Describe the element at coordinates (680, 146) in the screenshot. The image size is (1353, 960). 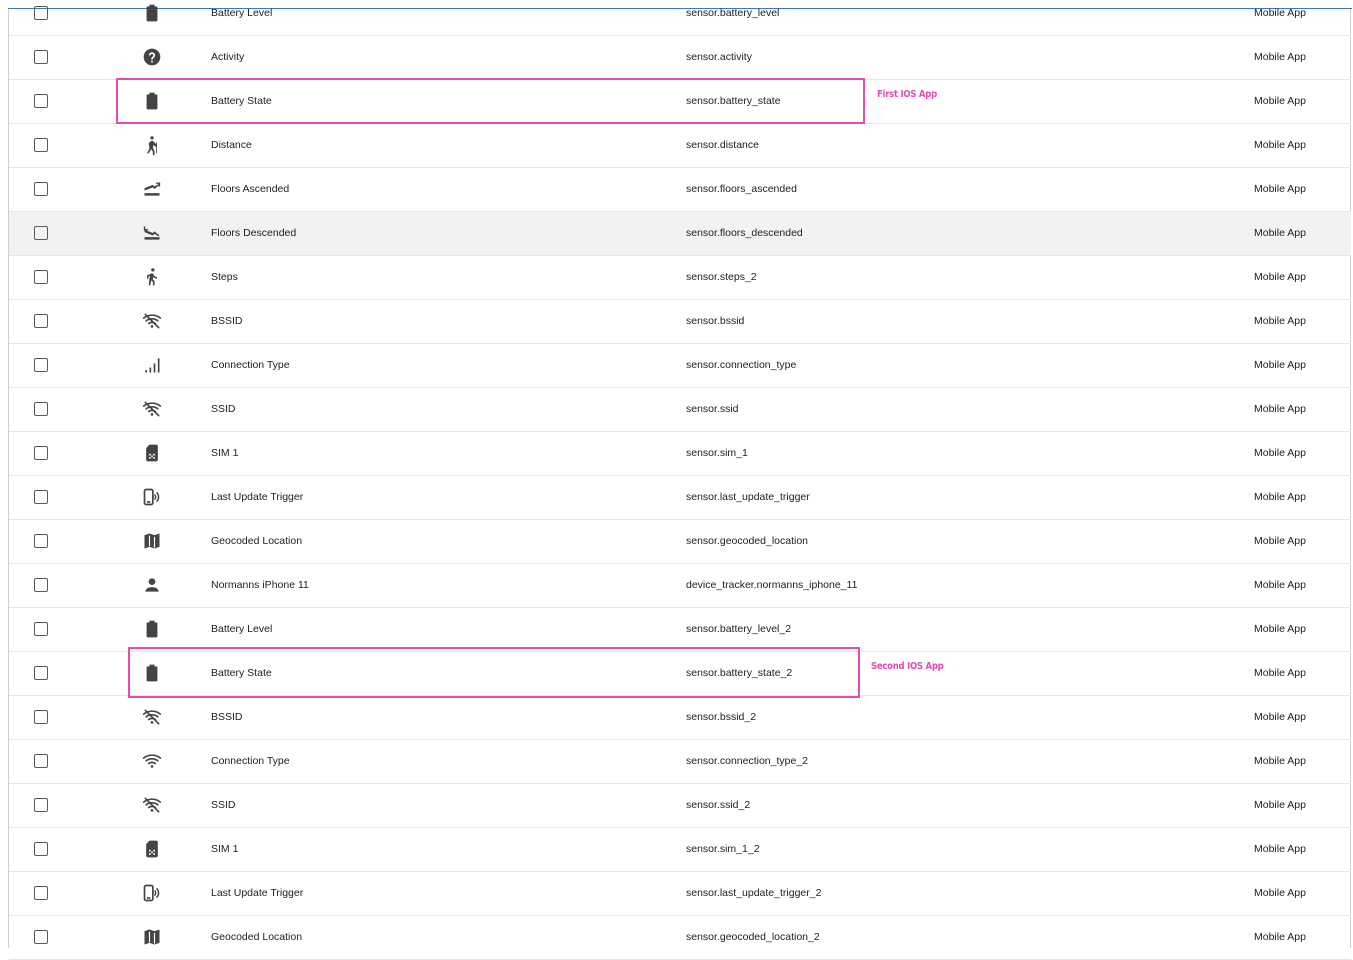
I see `table-row: Distance sensor.distance Mobile App` at that location.